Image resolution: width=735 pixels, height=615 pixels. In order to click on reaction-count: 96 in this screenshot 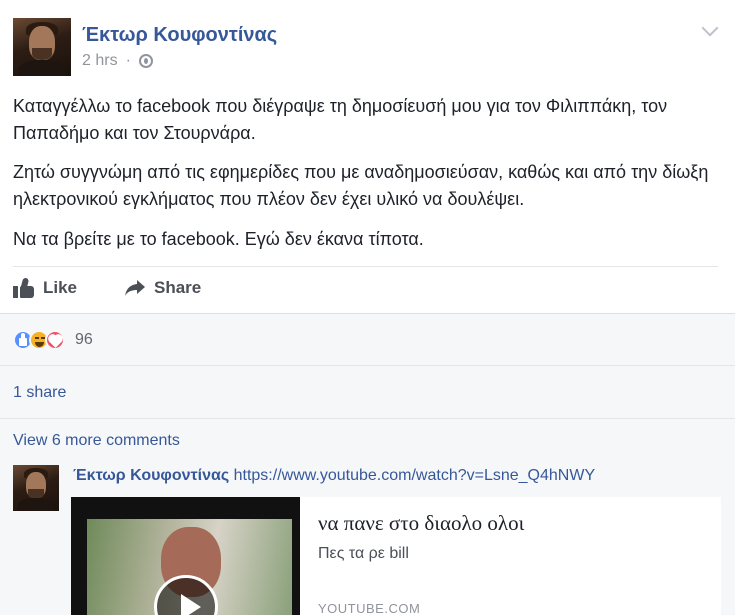, I will do `click(84, 340)`.